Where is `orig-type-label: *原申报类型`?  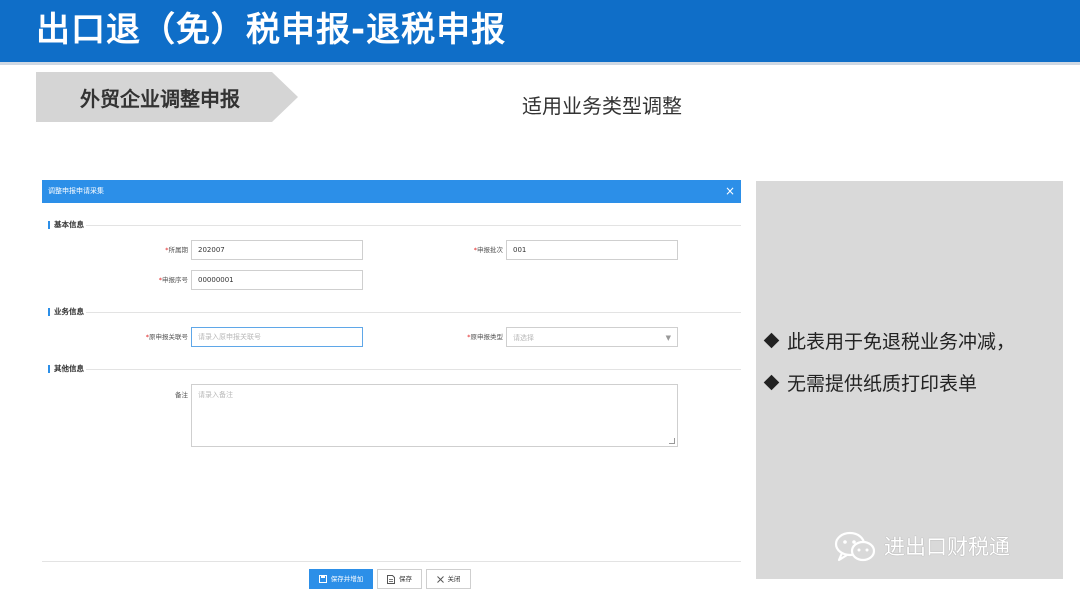
orig-type-label: *原申报类型 is located at coordinates (485, 337).